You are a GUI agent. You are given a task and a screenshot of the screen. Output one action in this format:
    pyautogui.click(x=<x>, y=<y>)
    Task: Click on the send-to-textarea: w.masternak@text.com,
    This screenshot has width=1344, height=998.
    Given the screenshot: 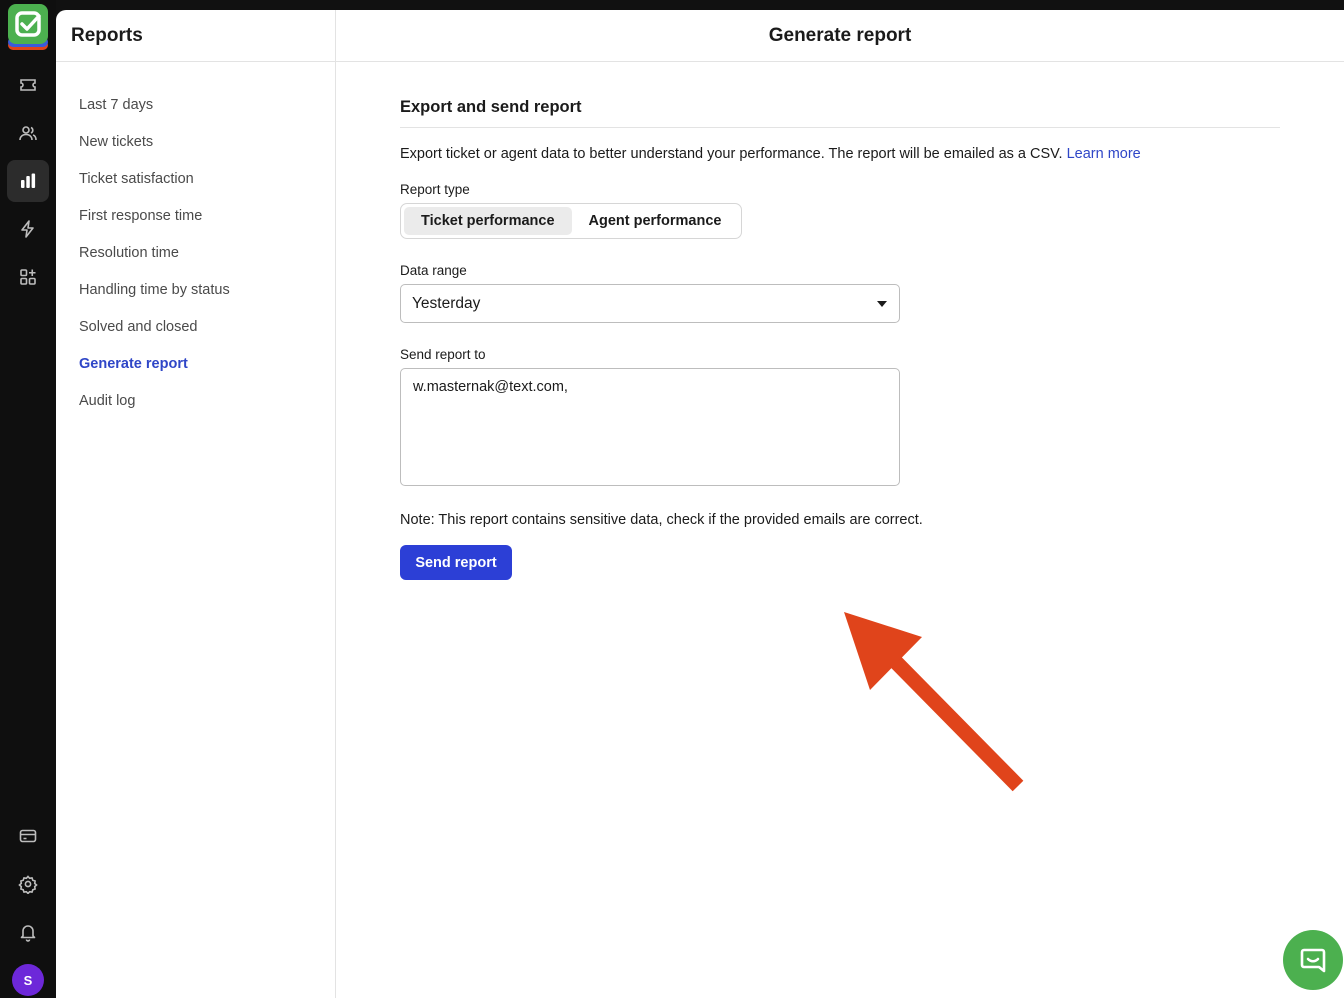 What is the action you would take?
    pyautogui.click(x=650, y=427)
    